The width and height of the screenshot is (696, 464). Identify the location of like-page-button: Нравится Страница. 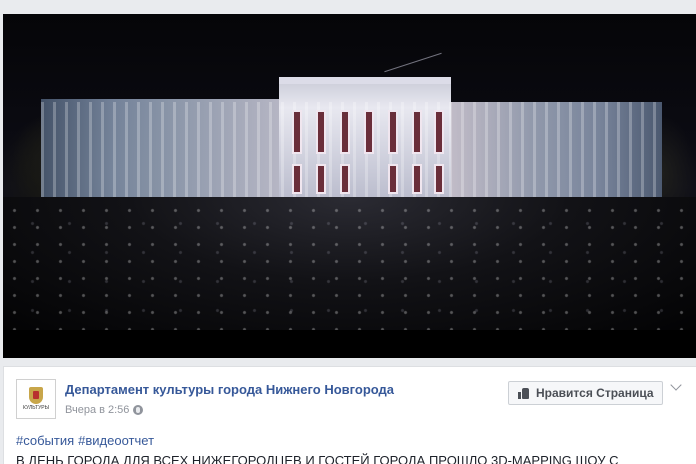
(585, 393).